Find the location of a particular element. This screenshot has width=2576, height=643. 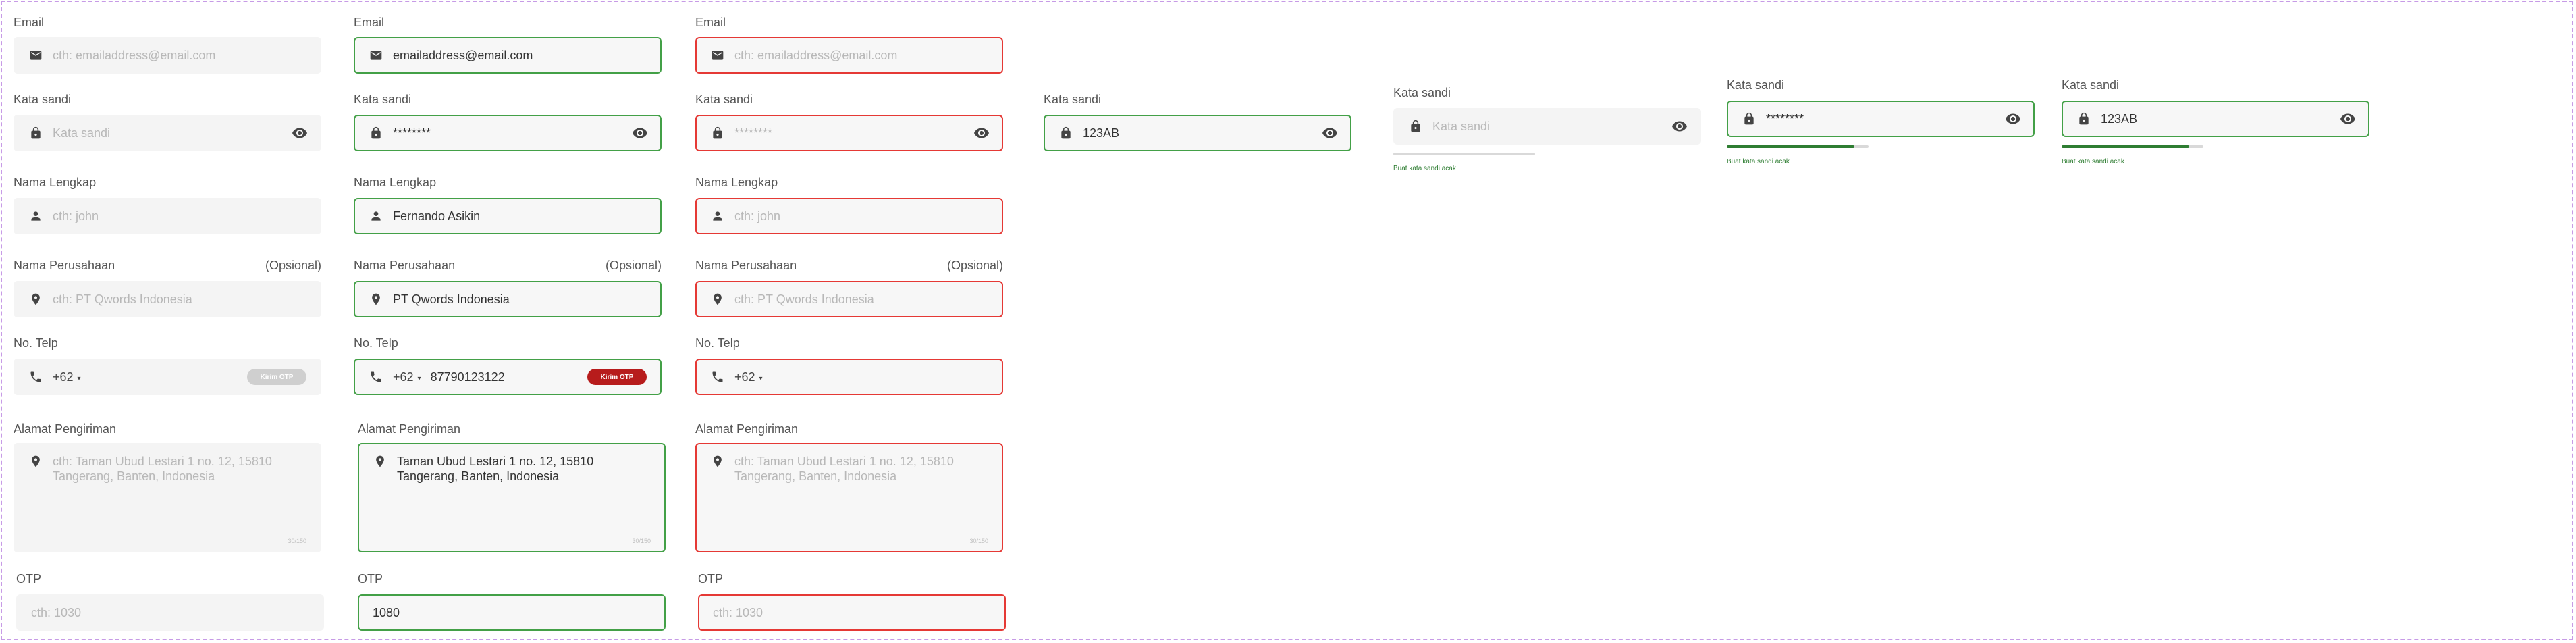

email-field-success: emailaddress@email.com is located at coordinates (508, 56).